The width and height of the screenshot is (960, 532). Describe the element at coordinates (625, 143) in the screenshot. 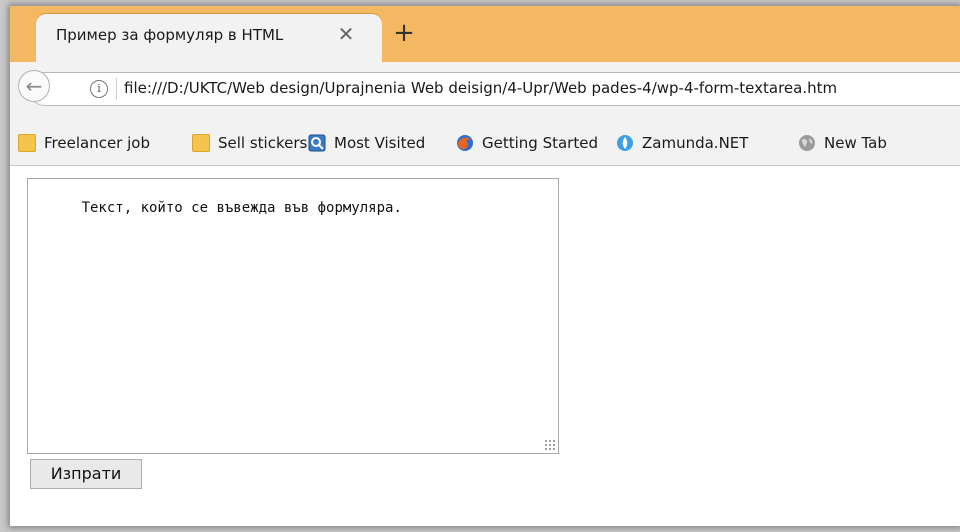

I see `zamunda-icon` at that location.